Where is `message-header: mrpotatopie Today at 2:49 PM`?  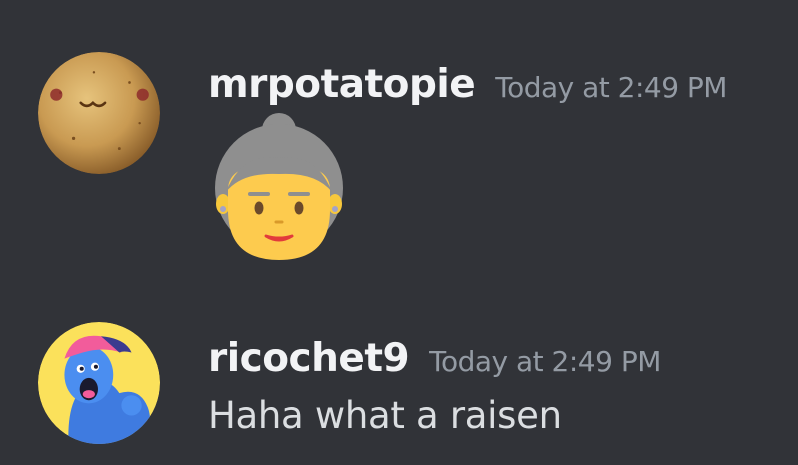 message-header: mrpotatopie Today at 2:49 PM is located at coordinates (467, 84).